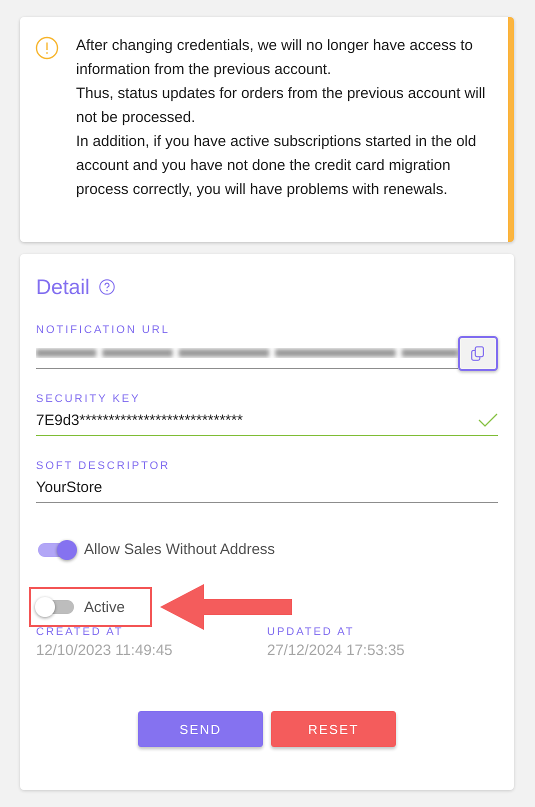  Describe the element at coordinates (107, 287) in the screenshot. I see `help-icon` at that location.